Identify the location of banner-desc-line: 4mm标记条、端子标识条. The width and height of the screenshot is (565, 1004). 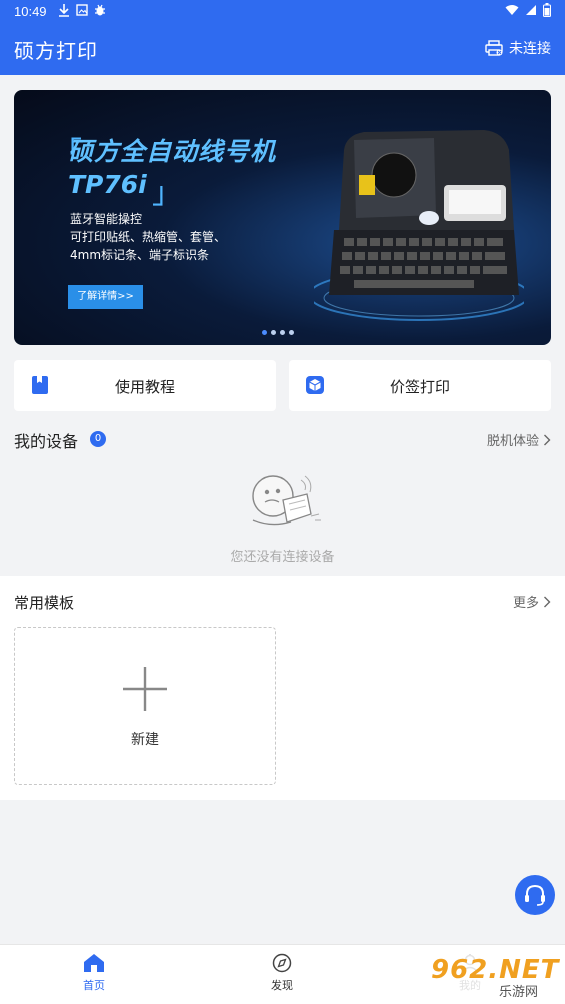
(140, 255).